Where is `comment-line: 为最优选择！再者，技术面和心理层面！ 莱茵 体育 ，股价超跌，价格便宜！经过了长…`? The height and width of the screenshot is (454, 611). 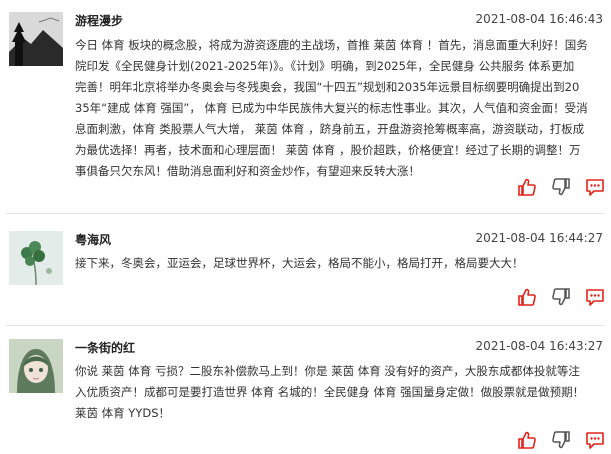 comment-line: 为最优选择！再者，技术面和心理层面！ 莱茵 体育 ，股价超跌，价格便宜！经过了长… is located at coordinates (328, 150).